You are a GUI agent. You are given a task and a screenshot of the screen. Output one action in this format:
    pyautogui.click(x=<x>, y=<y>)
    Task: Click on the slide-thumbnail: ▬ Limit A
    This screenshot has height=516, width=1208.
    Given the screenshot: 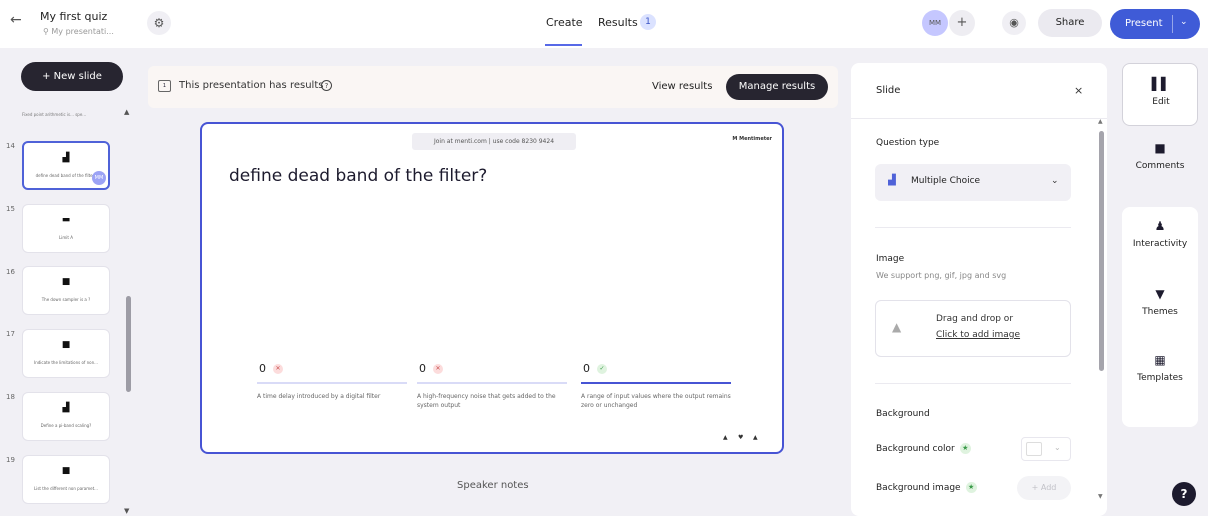 What is the action you would take?
    pyautogui.click(x=66, y=228)
    